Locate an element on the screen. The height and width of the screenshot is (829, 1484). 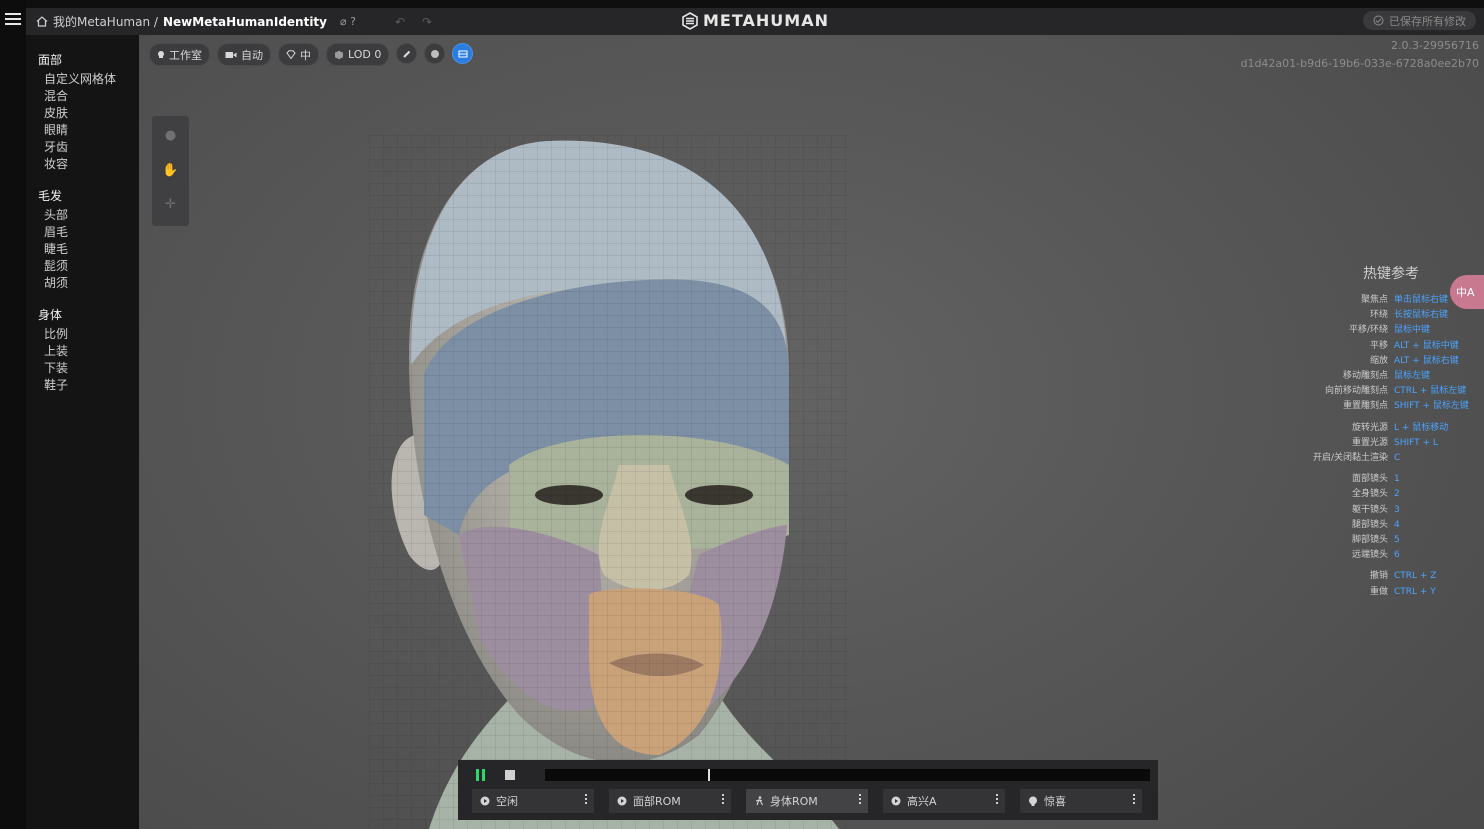
hotkey-action: 开启/关闭黏土渲染 is located at coordinates (1350, 458).